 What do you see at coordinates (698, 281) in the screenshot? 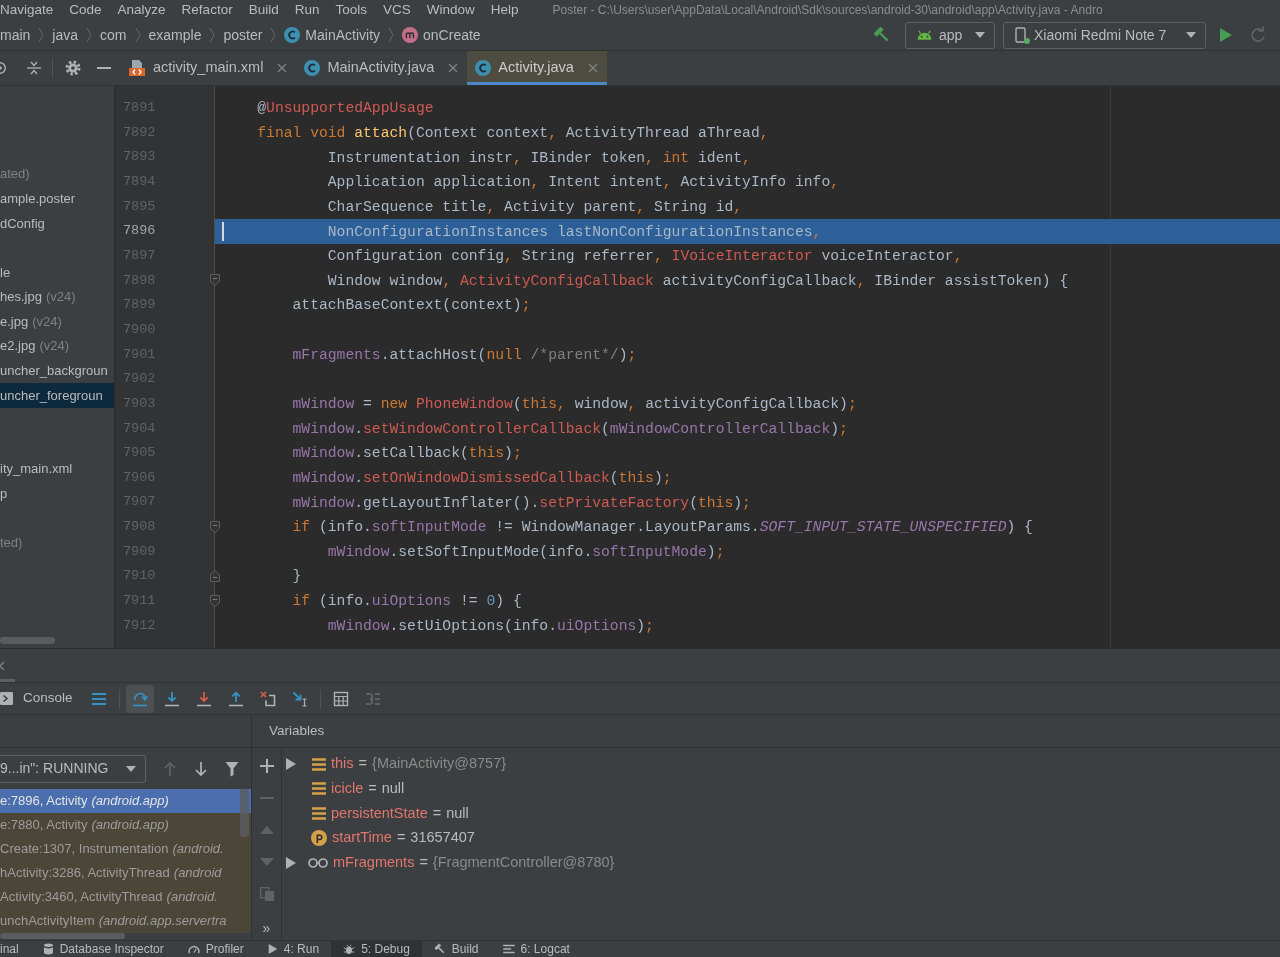
I see `code-line: Window window, ActivityConfigCallback activityConfigCallback, IBinder assistToken) {` at bounding box center [698, 281].